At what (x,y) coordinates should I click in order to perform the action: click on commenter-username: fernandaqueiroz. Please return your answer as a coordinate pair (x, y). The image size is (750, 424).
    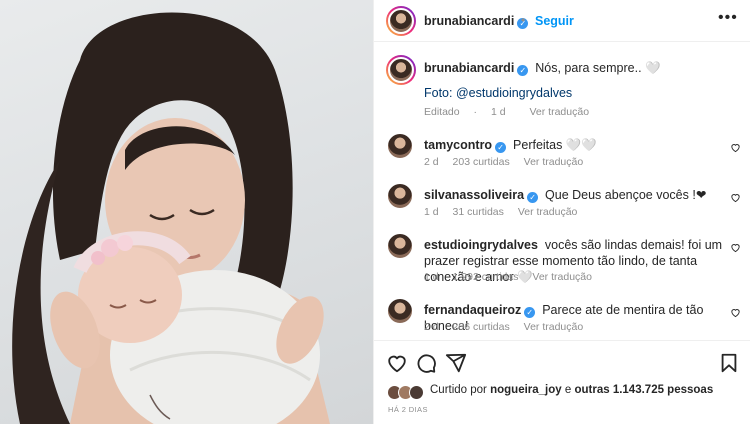
    Looking at the image, I should click on (472, 310).